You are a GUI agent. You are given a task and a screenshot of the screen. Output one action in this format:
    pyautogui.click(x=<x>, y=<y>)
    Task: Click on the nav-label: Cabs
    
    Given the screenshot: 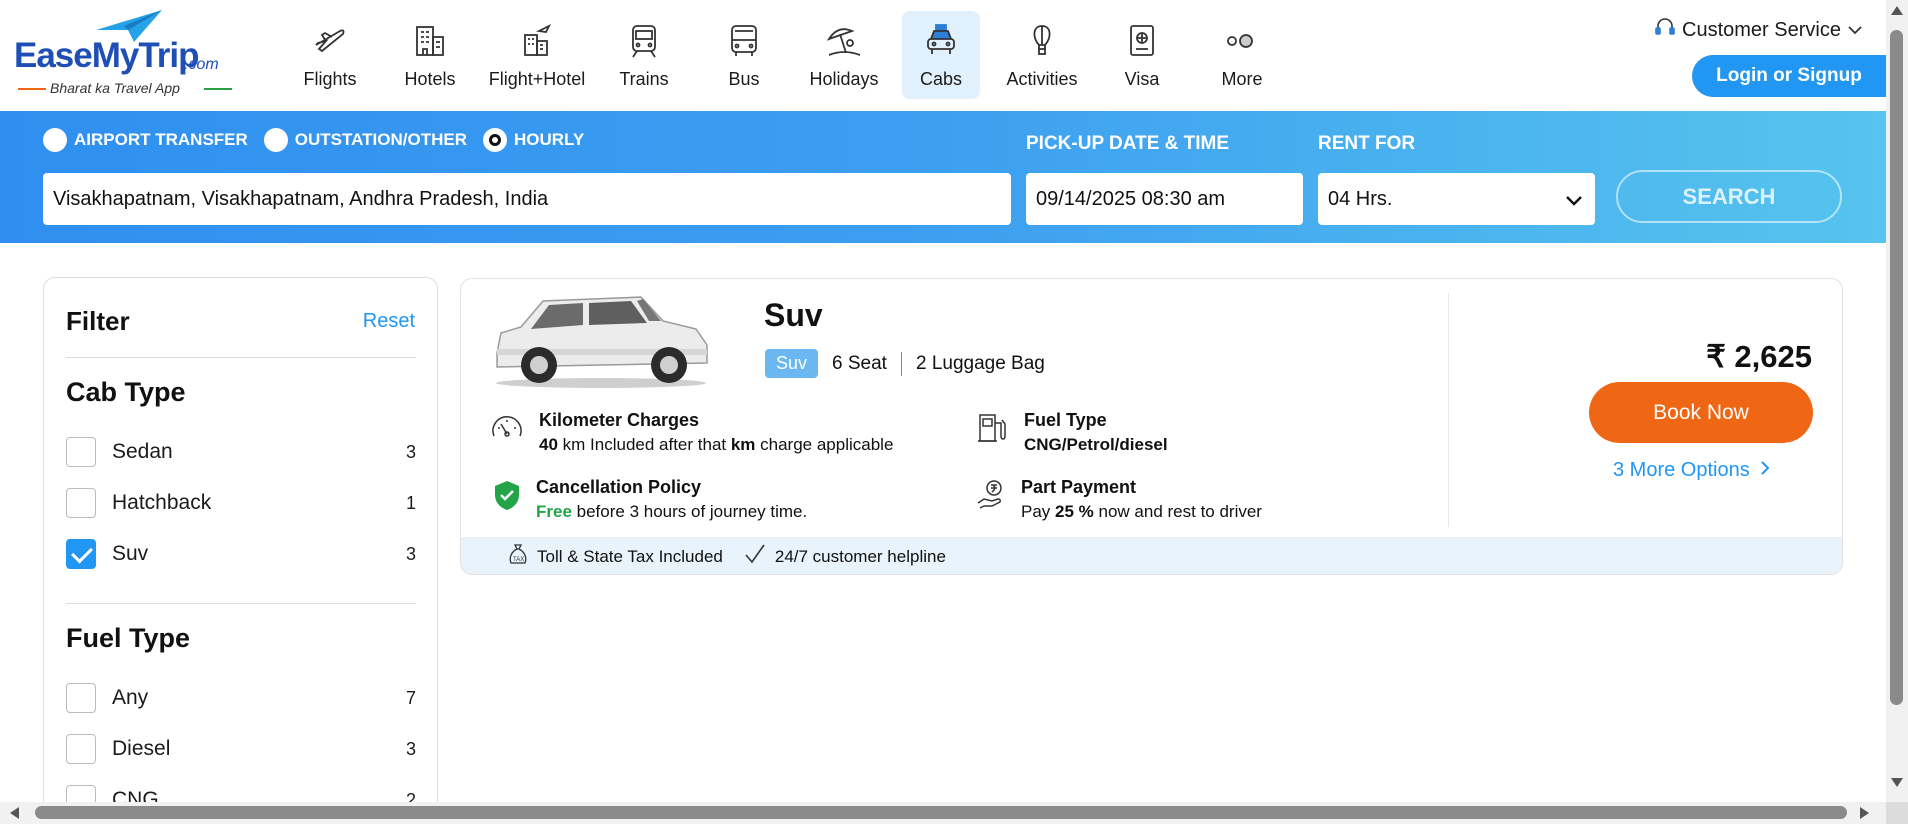 What is the action you would take?
    pyautogui.click(x=941, y=79)
    